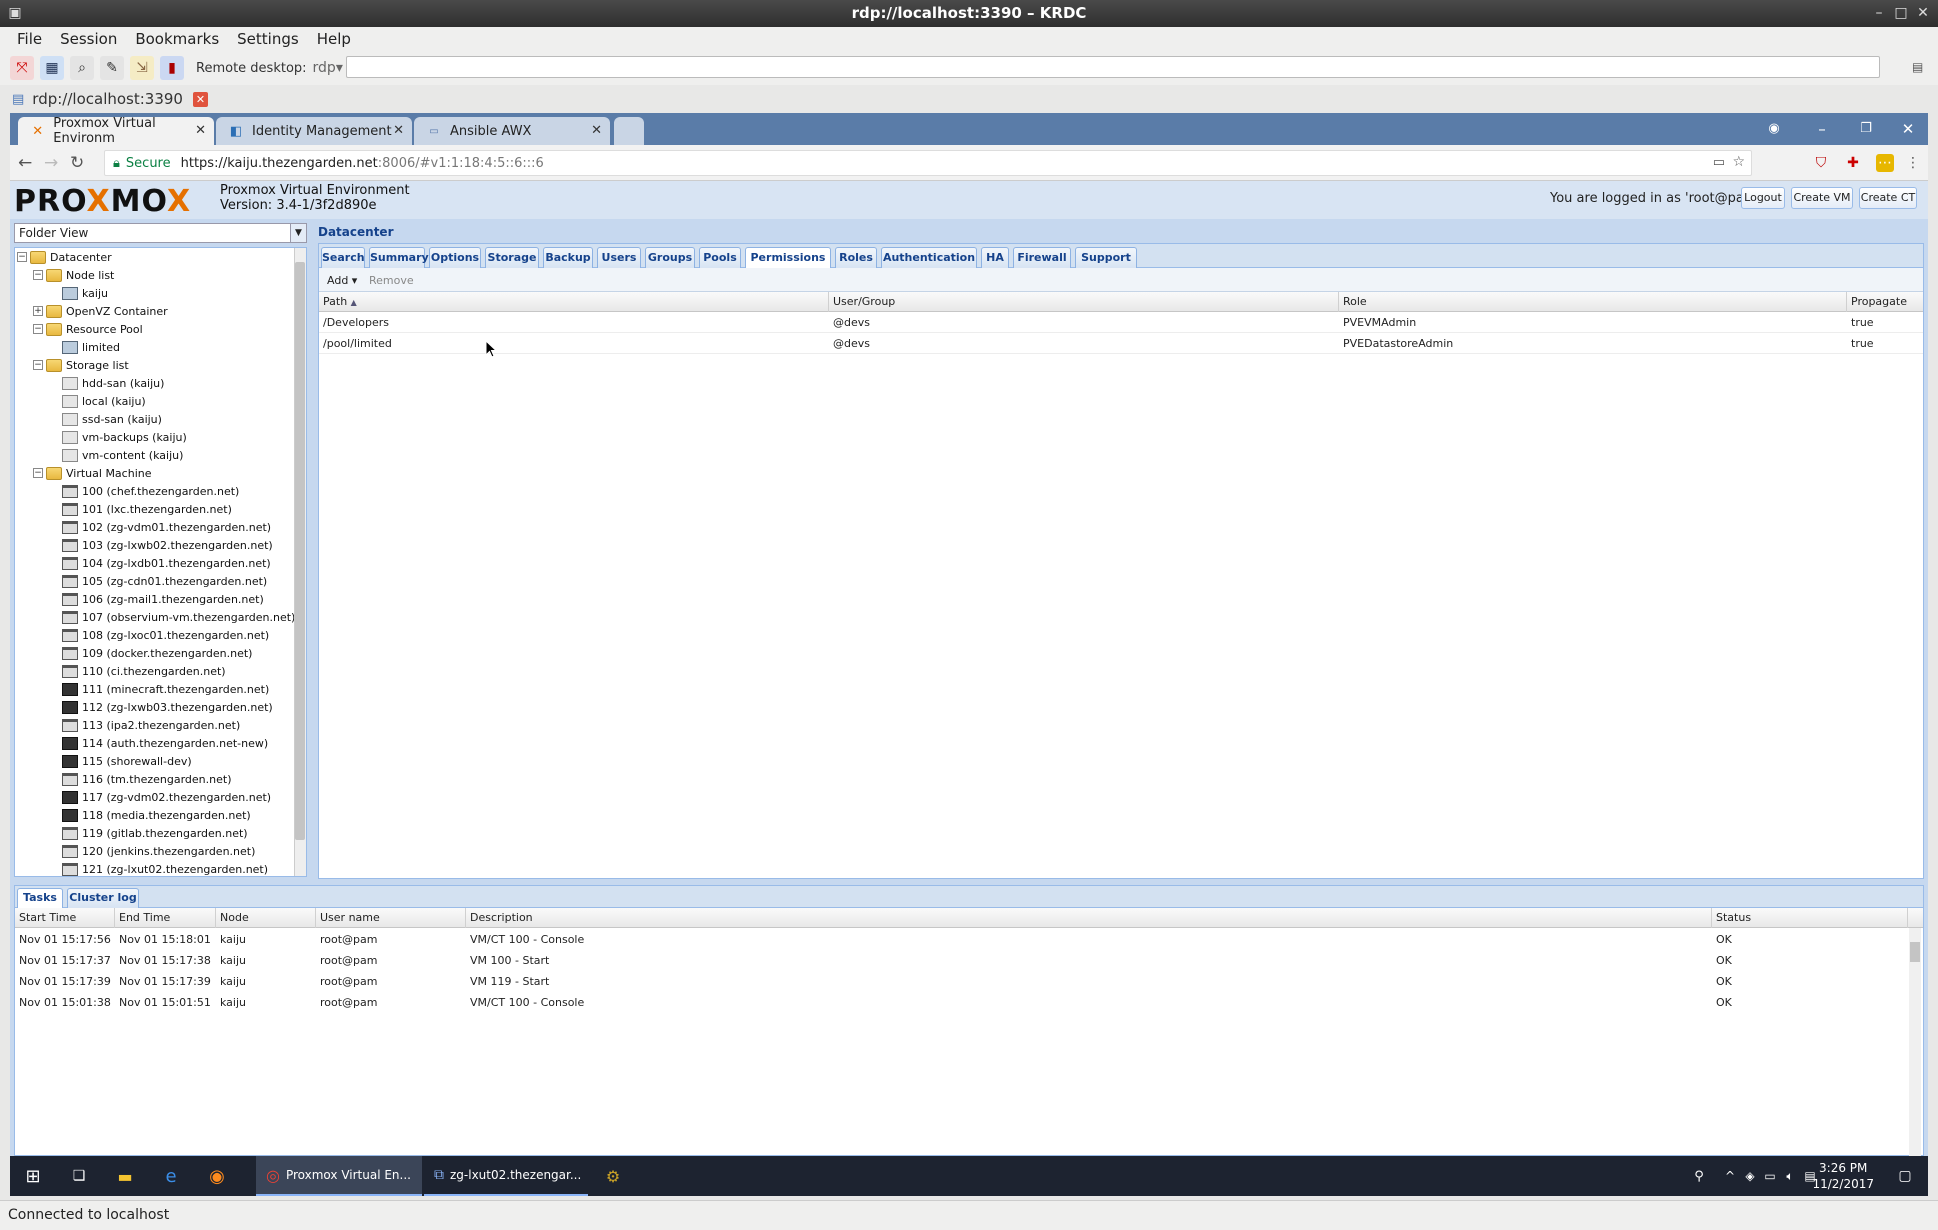  I want to click on column-status: Status, so click(1810, 918).